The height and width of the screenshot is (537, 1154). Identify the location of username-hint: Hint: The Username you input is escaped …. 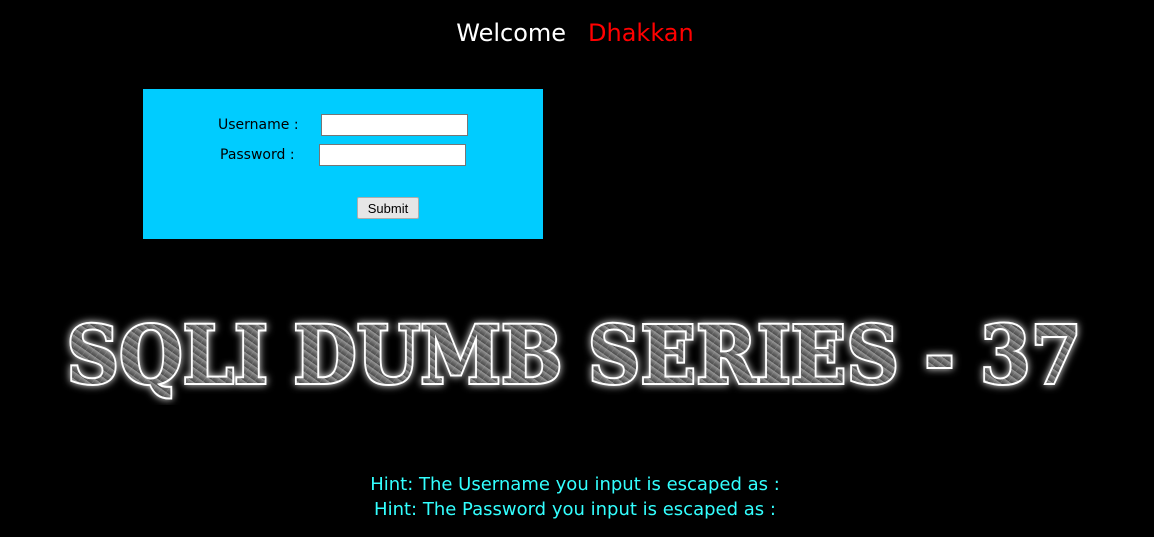
(575, 484).